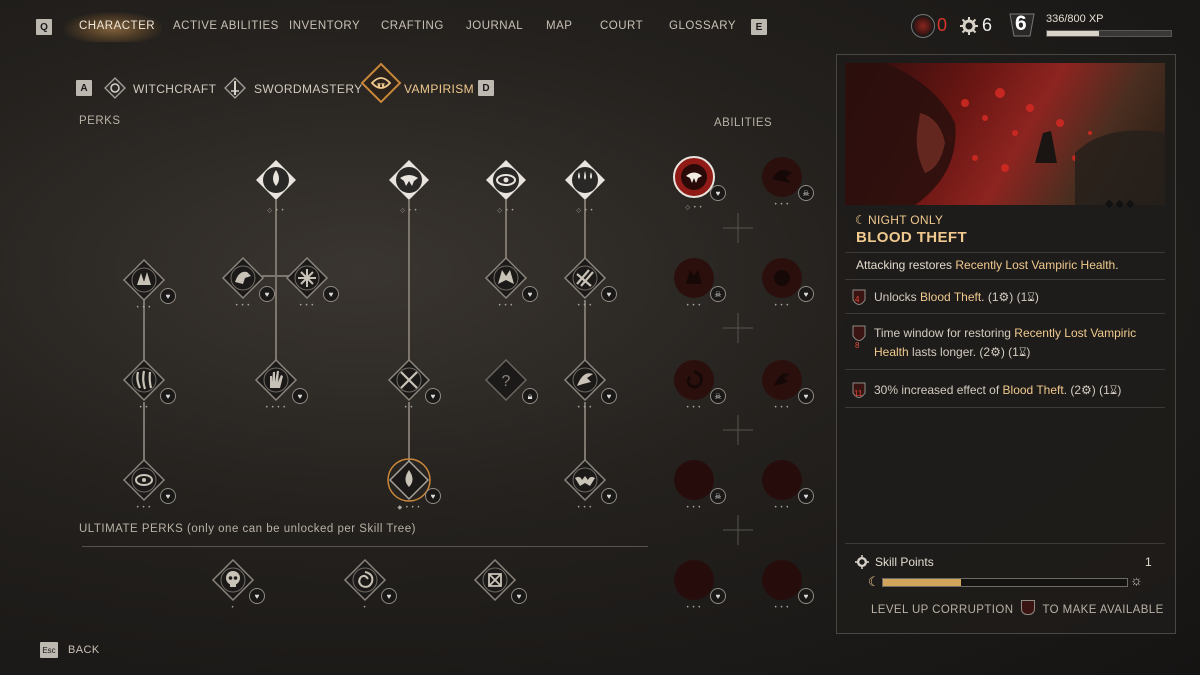  Describe the element at coordinates (585, 186) in the screenshot. I see `perk-node-blood-rain: ◇ • •` at that location.